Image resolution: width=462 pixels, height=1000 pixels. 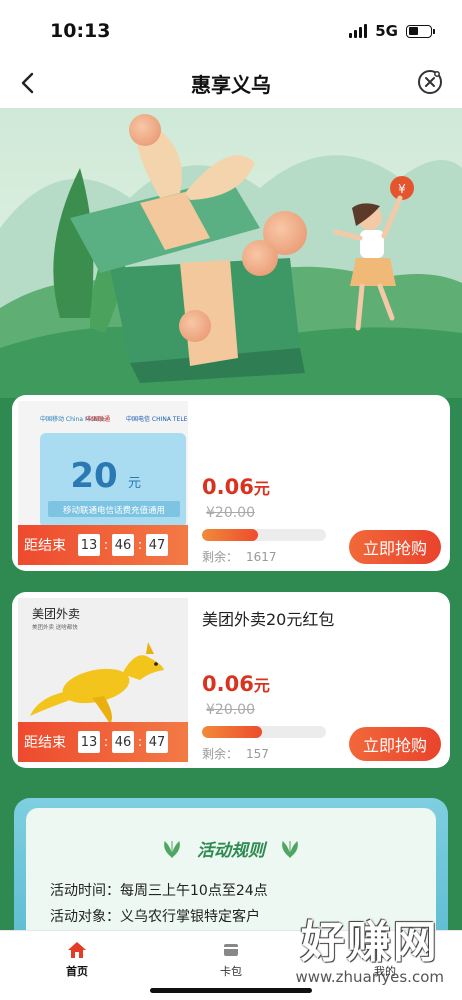 What do you see at coordinates (231, 990) in the screenshot?
I see `home-indicator` at bounding box center [231, 990].